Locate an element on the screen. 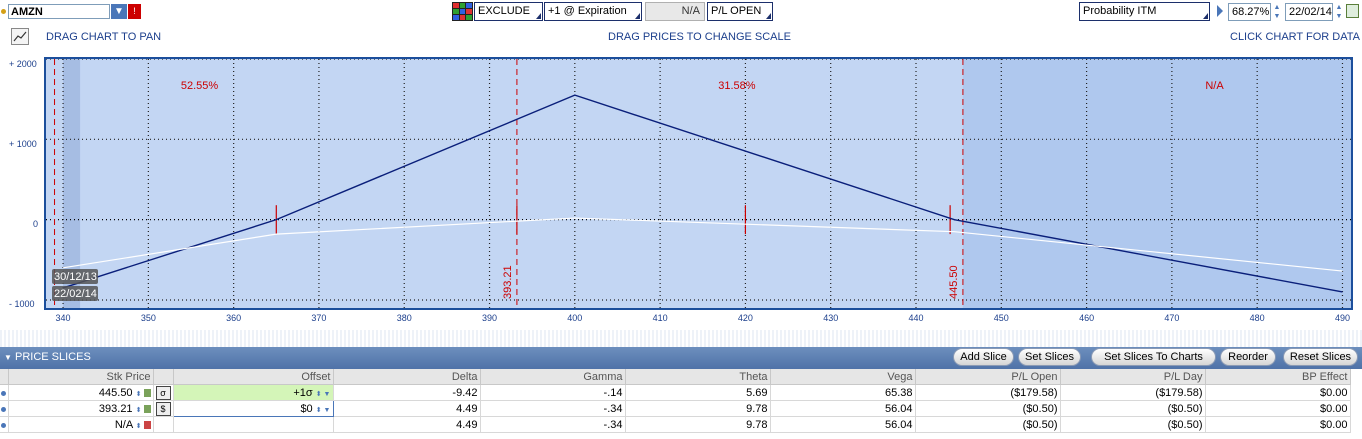  play-icon is located at coordinates (1220, 11).